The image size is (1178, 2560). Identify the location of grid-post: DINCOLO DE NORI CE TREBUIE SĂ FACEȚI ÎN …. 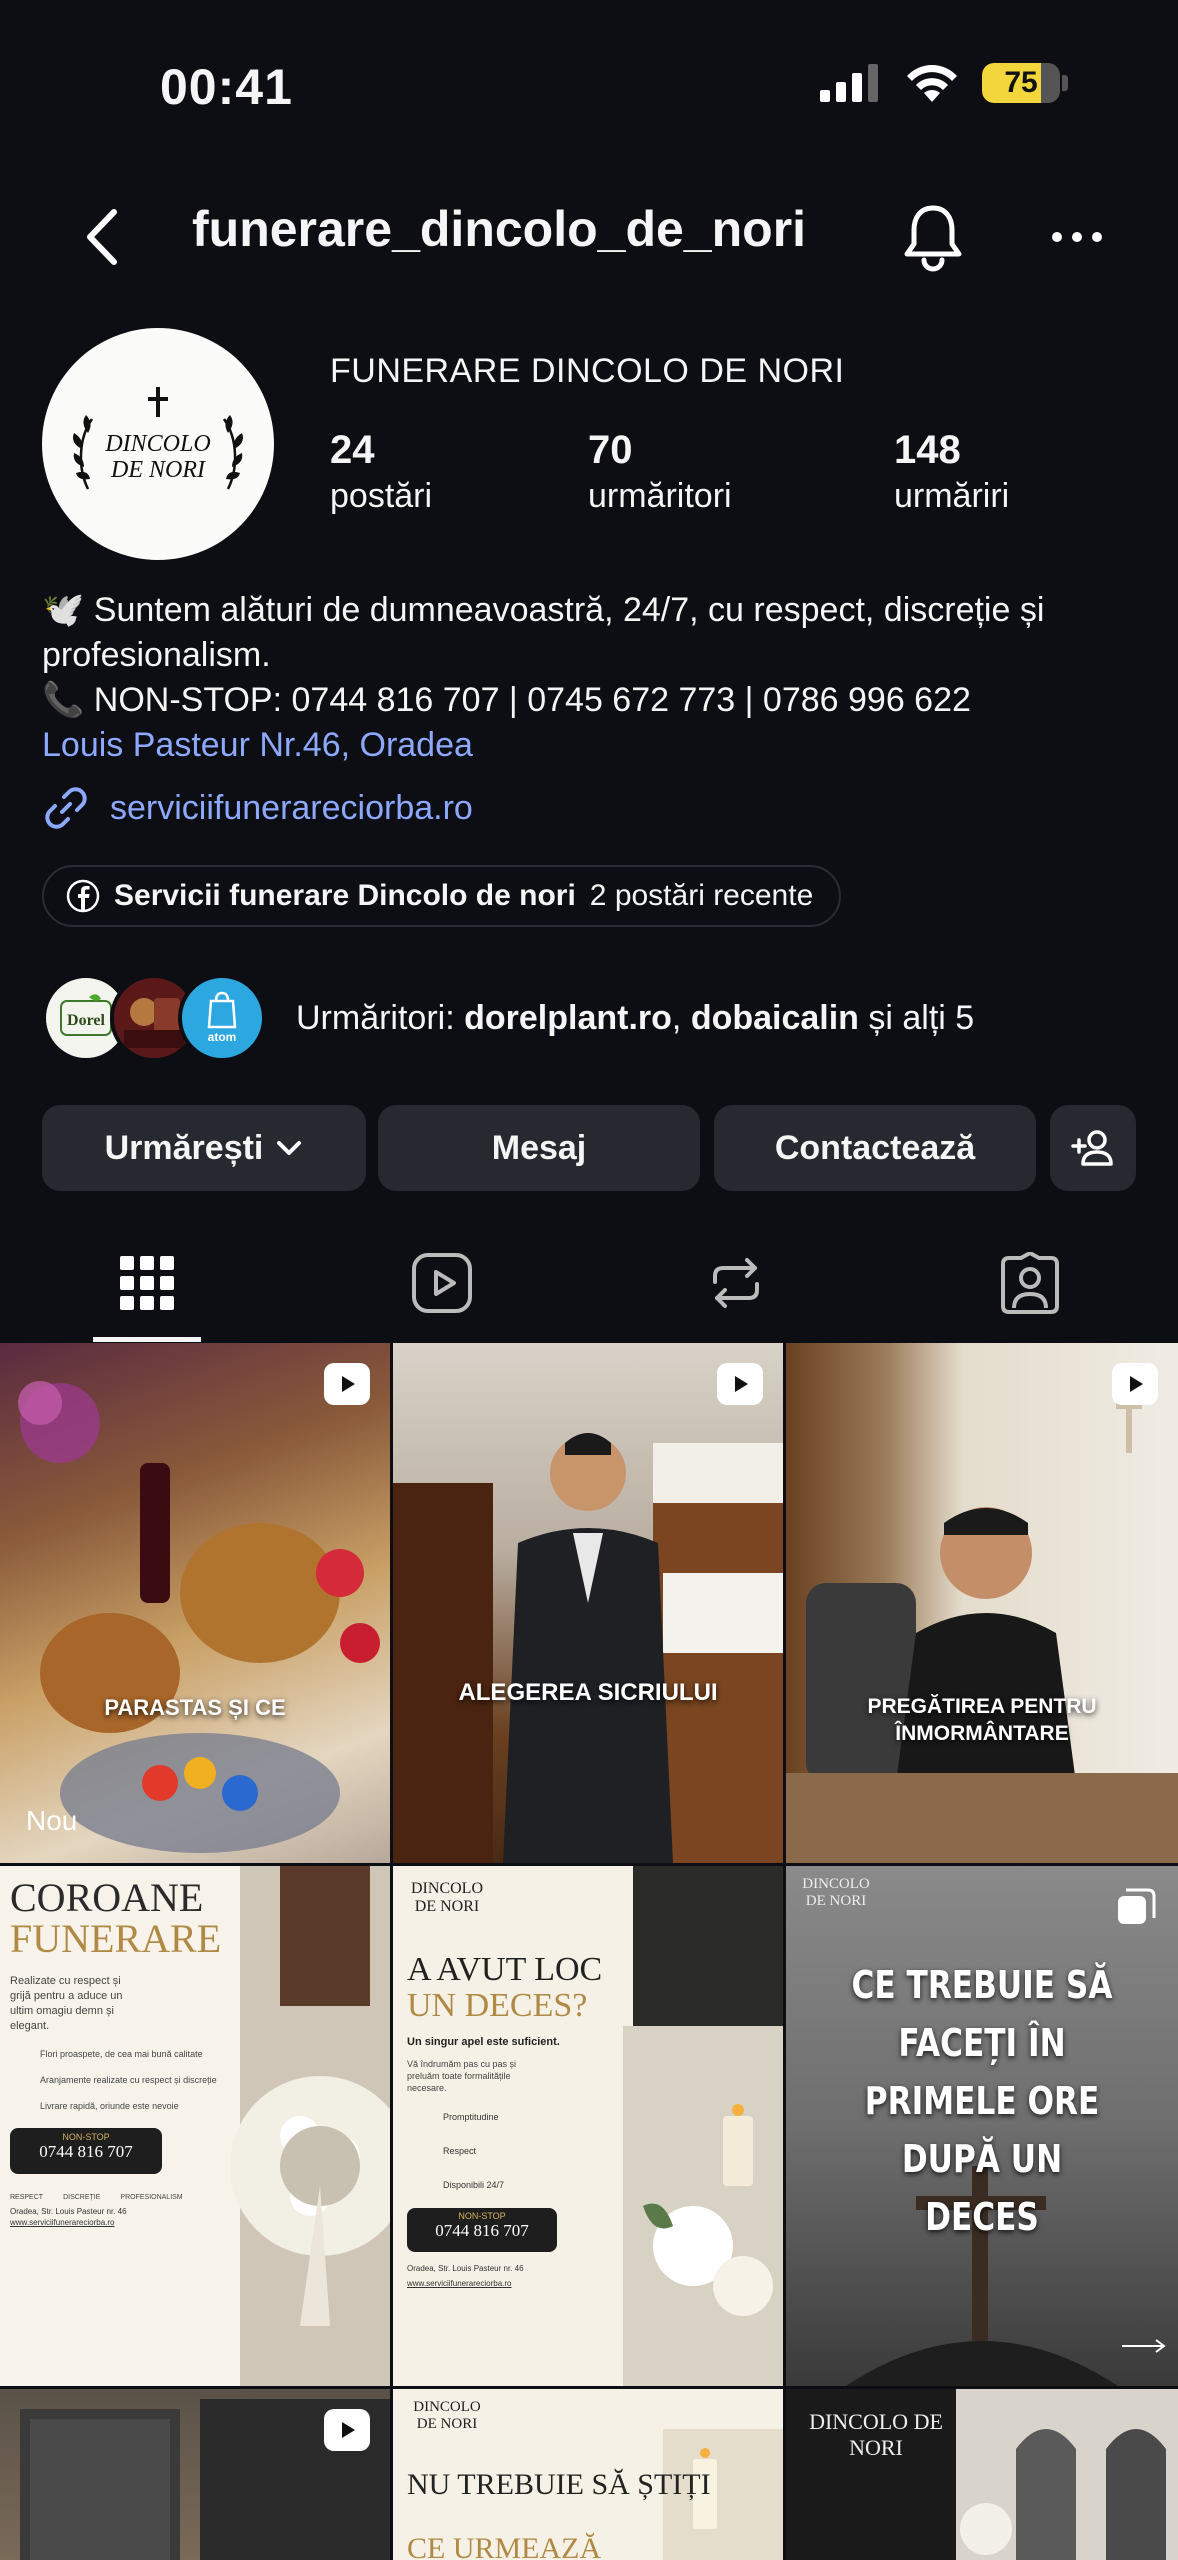
(982, 2126).